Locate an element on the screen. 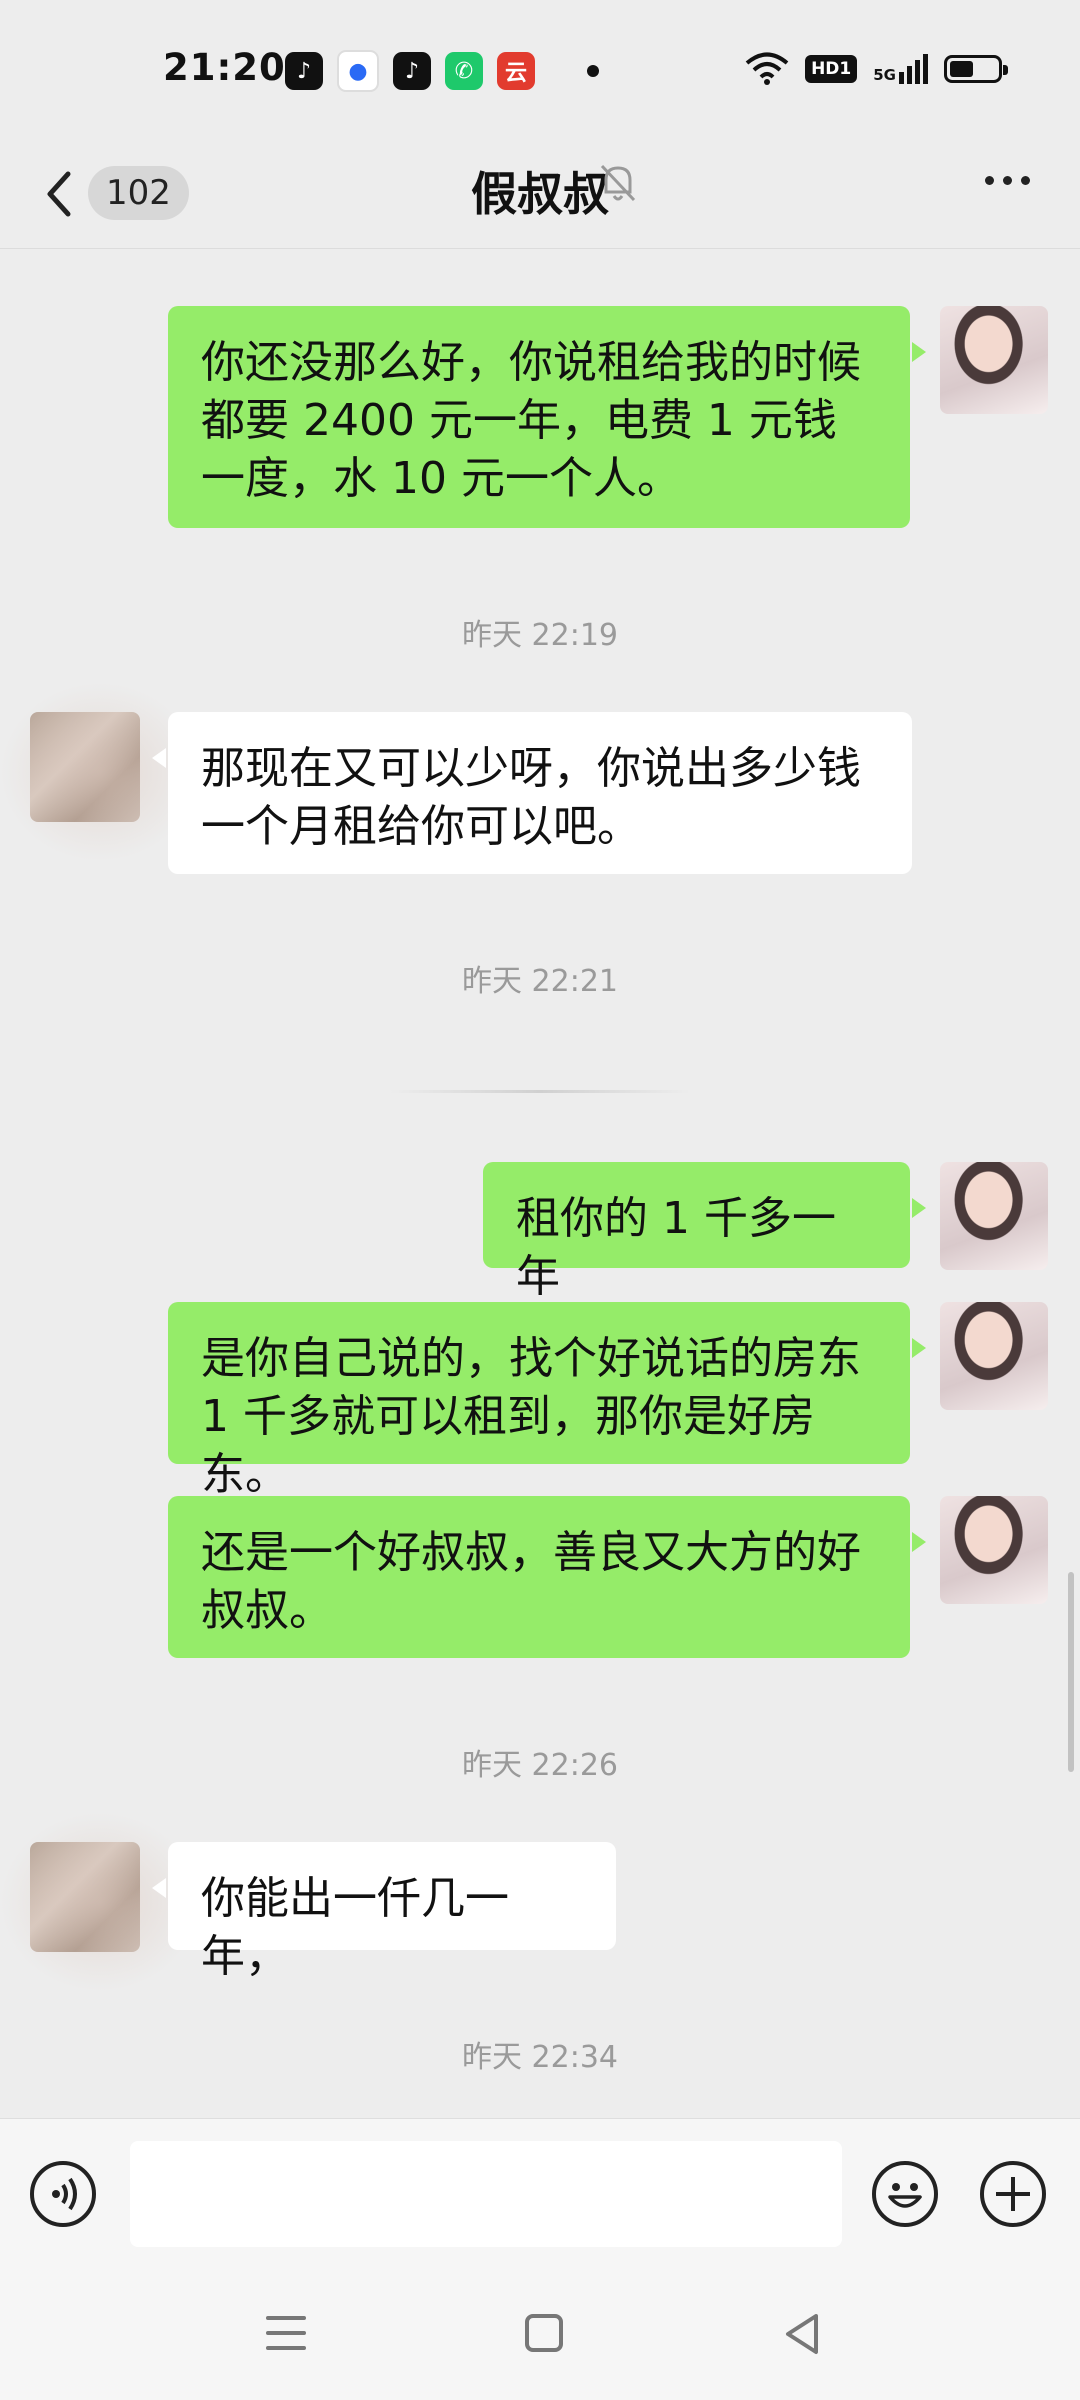  battery-icon is located at coordinates (976, 69).